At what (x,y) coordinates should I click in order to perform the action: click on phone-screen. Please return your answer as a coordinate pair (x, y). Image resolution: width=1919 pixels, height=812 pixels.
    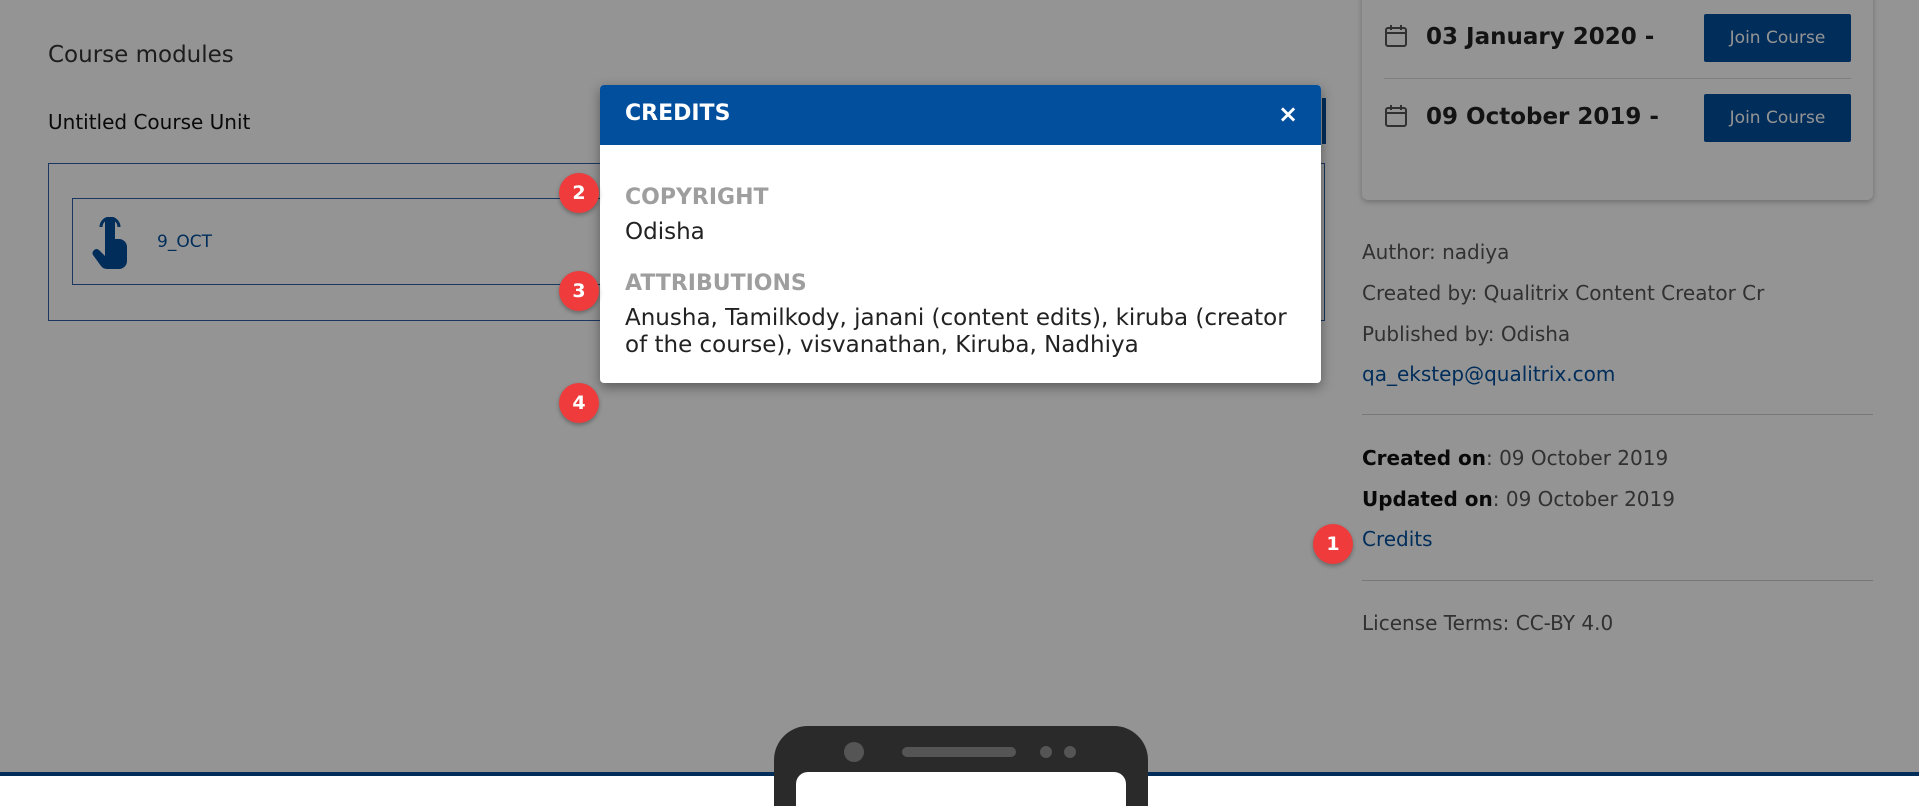
    Looking at the image, I should click on (961, 792).